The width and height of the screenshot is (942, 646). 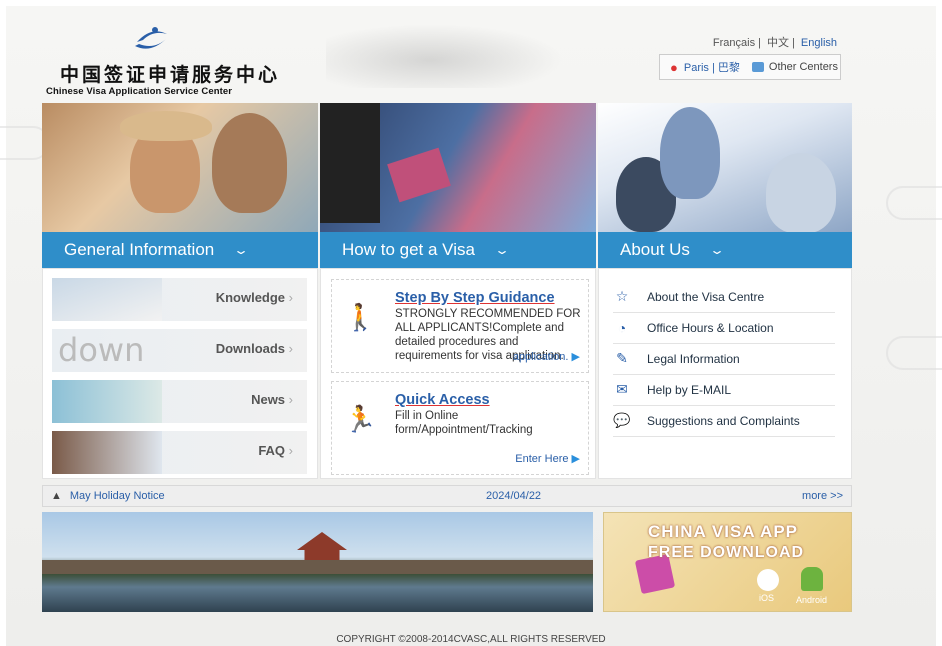 I want to click on step-by-step-title: Step By Step Guidance, so click(x=475, y=298).